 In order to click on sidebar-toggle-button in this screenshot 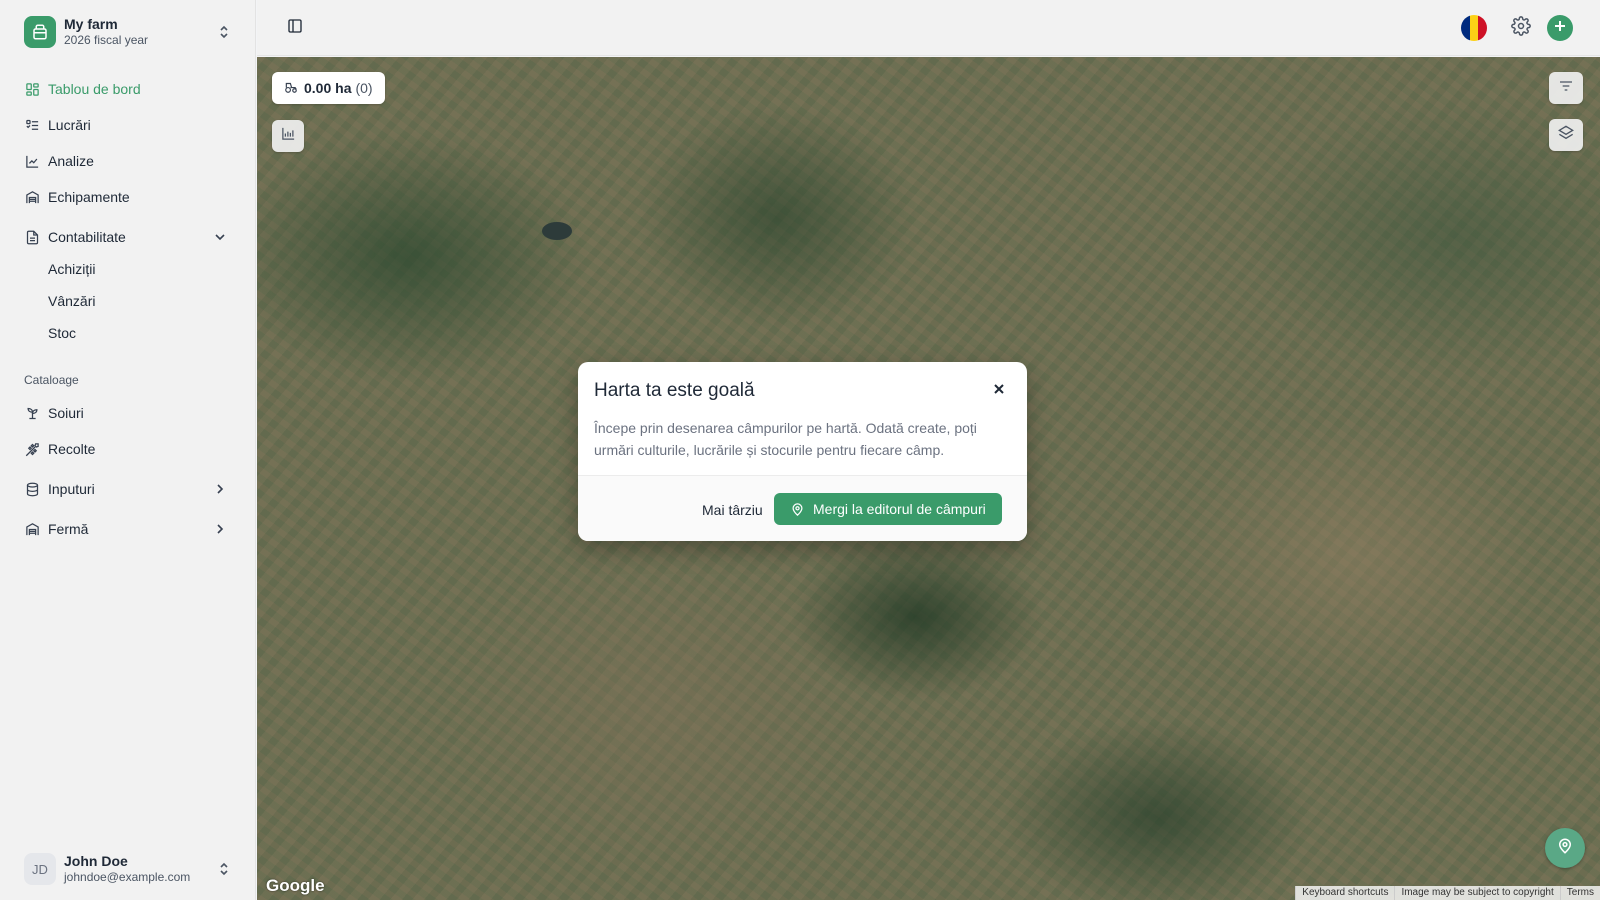, I will do `click(295, 28)`.